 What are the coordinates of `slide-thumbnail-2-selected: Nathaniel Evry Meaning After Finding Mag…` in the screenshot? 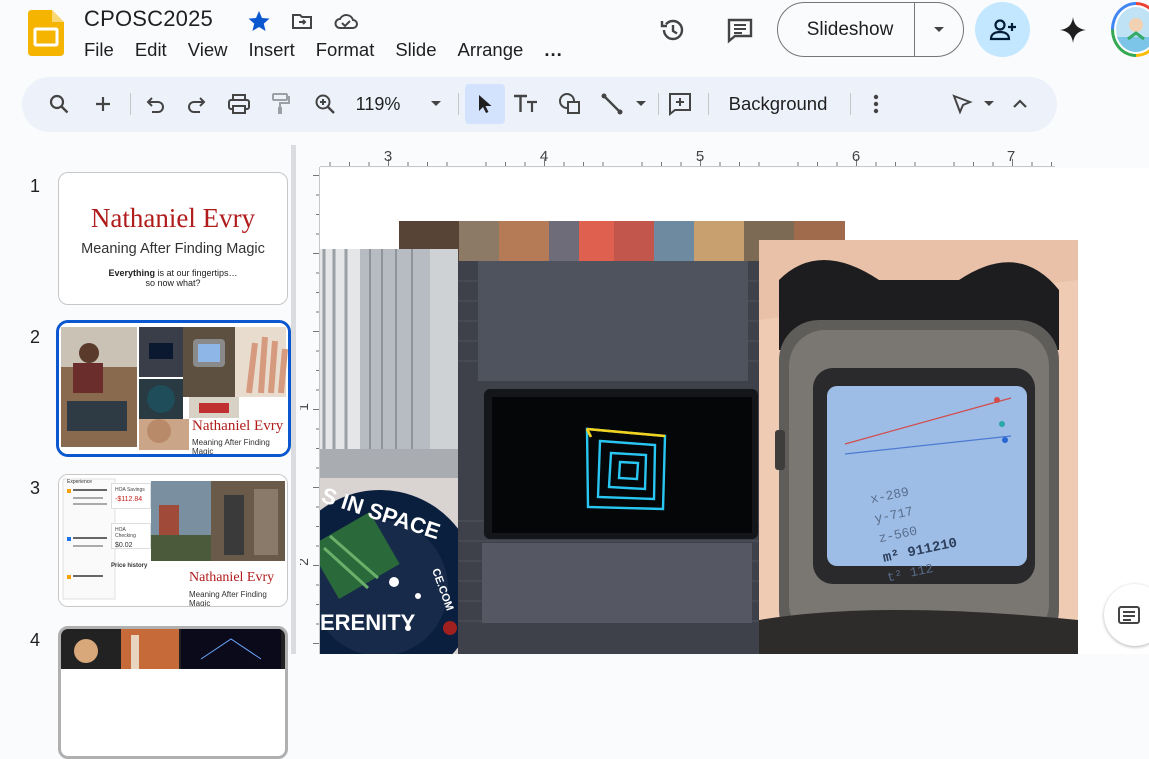 It's located at (173, 388).